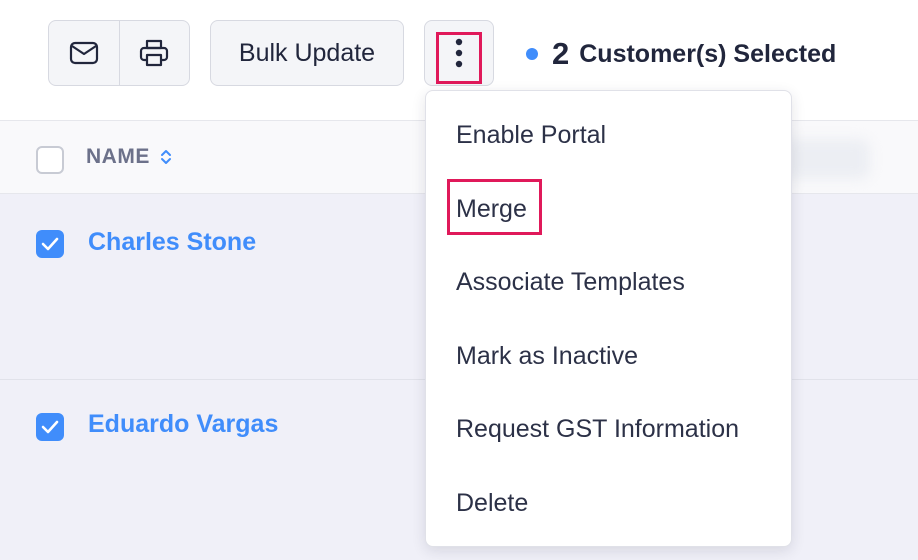 This screenshot has width=918, height=560. Describe the element at coordinates (547, 356) in the screenshot. I see `menu-item-mark-inactive: Mark as Inactive` at that location.